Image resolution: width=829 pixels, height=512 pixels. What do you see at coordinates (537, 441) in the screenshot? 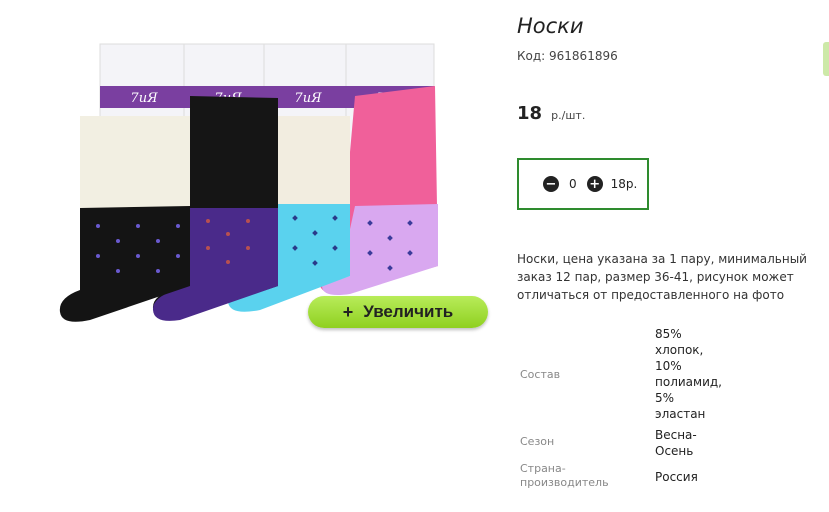
I see `spec-season-label: Сезон` at bounding box center [537, 441].